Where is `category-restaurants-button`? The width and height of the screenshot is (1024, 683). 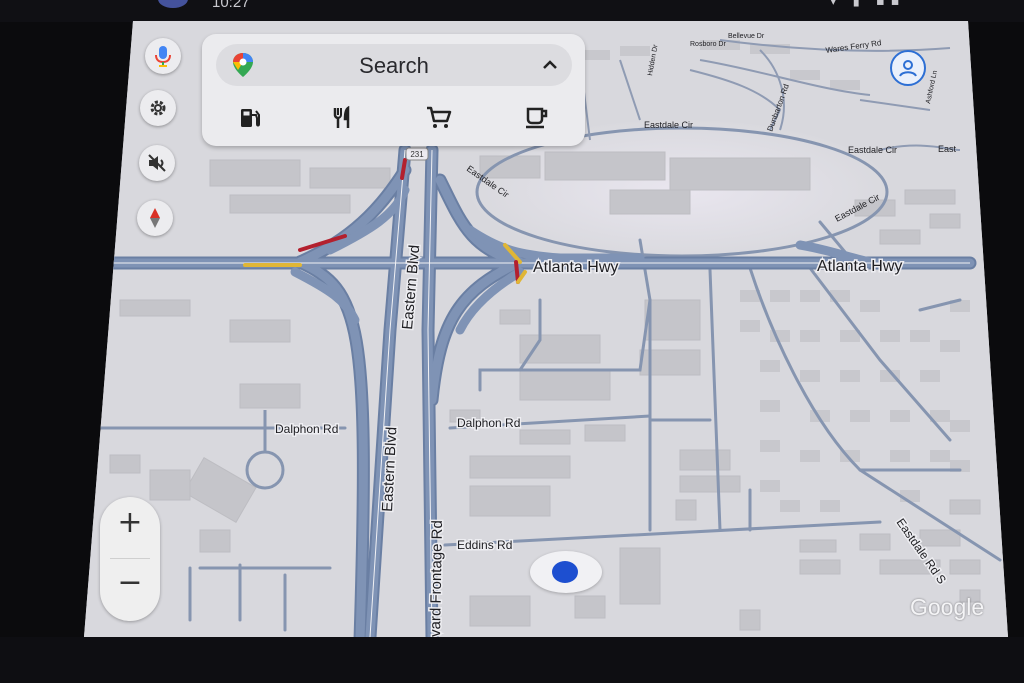
category-restaurants-button is located at coordinates (343, 118).